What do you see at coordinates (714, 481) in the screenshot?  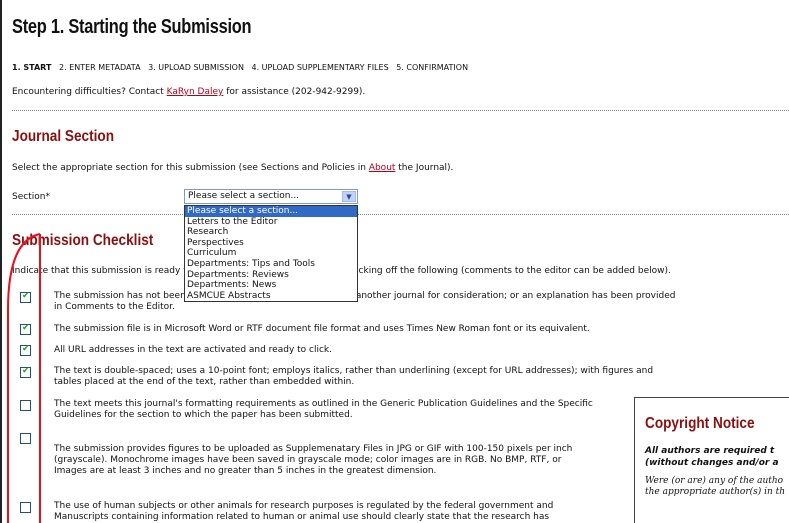 I see `copyright-serif-line: Were (or are) any of the autho` at bounding box center [714, 481].